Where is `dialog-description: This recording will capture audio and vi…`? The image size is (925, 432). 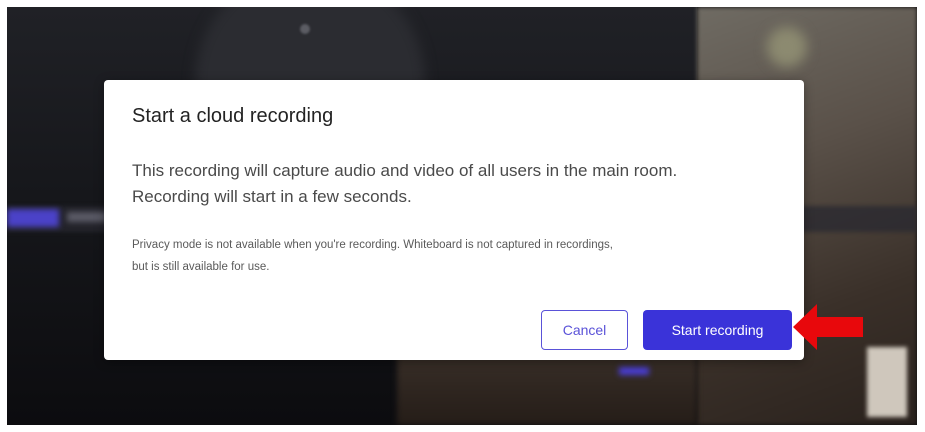
dialog-description: This recording will capture audio and vi… is located at coordinates (452, 184).